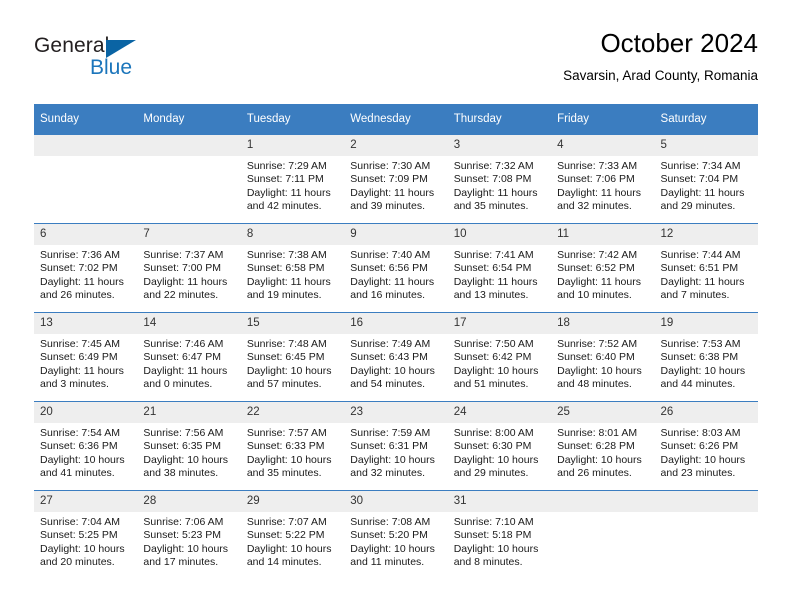  I want to click on sunrise-time: Sunrise: 7:46 AM, so click(183, 344).